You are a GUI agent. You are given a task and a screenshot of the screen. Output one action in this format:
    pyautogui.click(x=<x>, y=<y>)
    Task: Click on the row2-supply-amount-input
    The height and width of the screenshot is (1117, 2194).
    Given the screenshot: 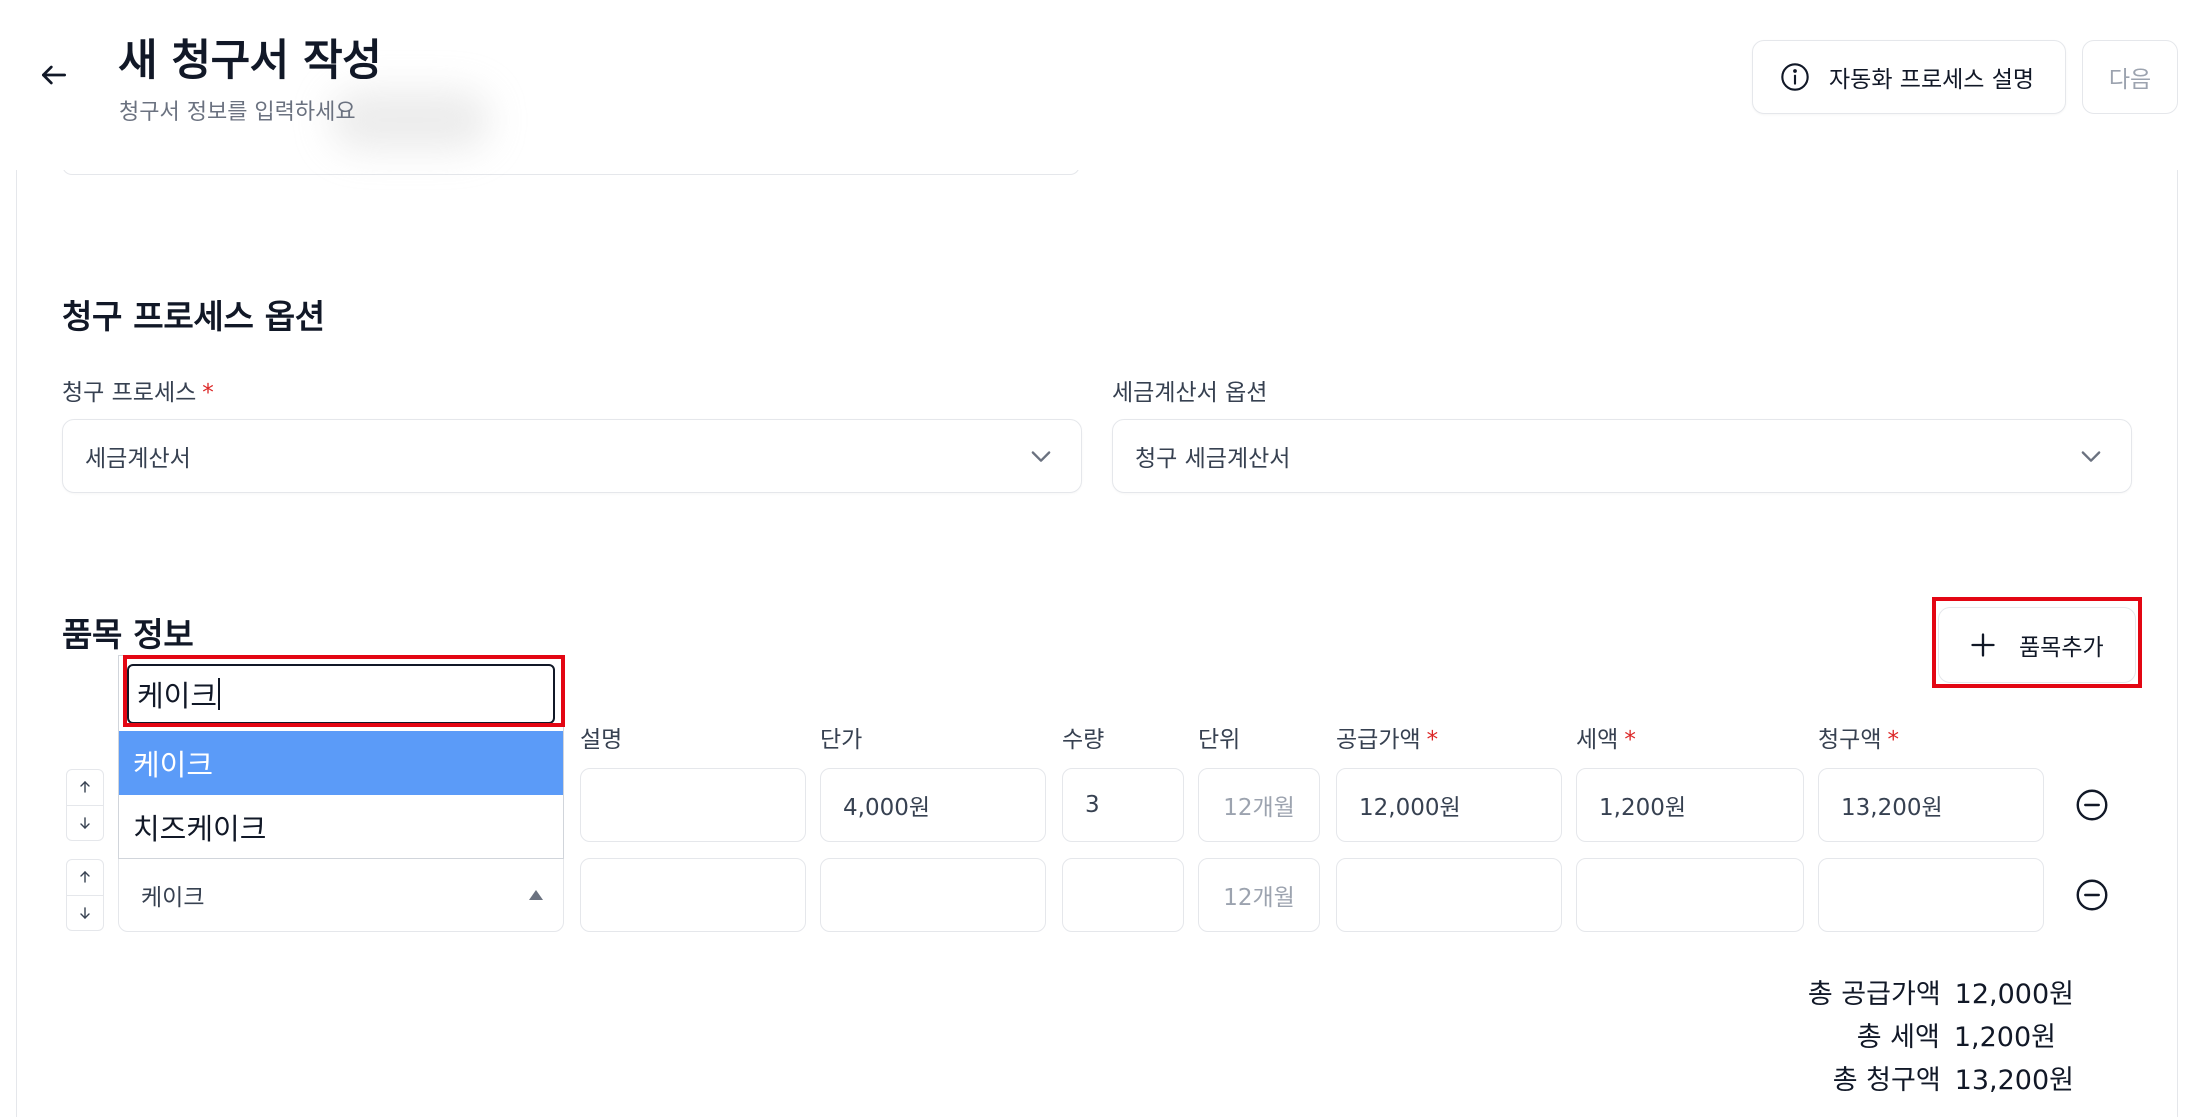 What is the action you would take?
    pyautogui.click(x=1449, y=895)
    